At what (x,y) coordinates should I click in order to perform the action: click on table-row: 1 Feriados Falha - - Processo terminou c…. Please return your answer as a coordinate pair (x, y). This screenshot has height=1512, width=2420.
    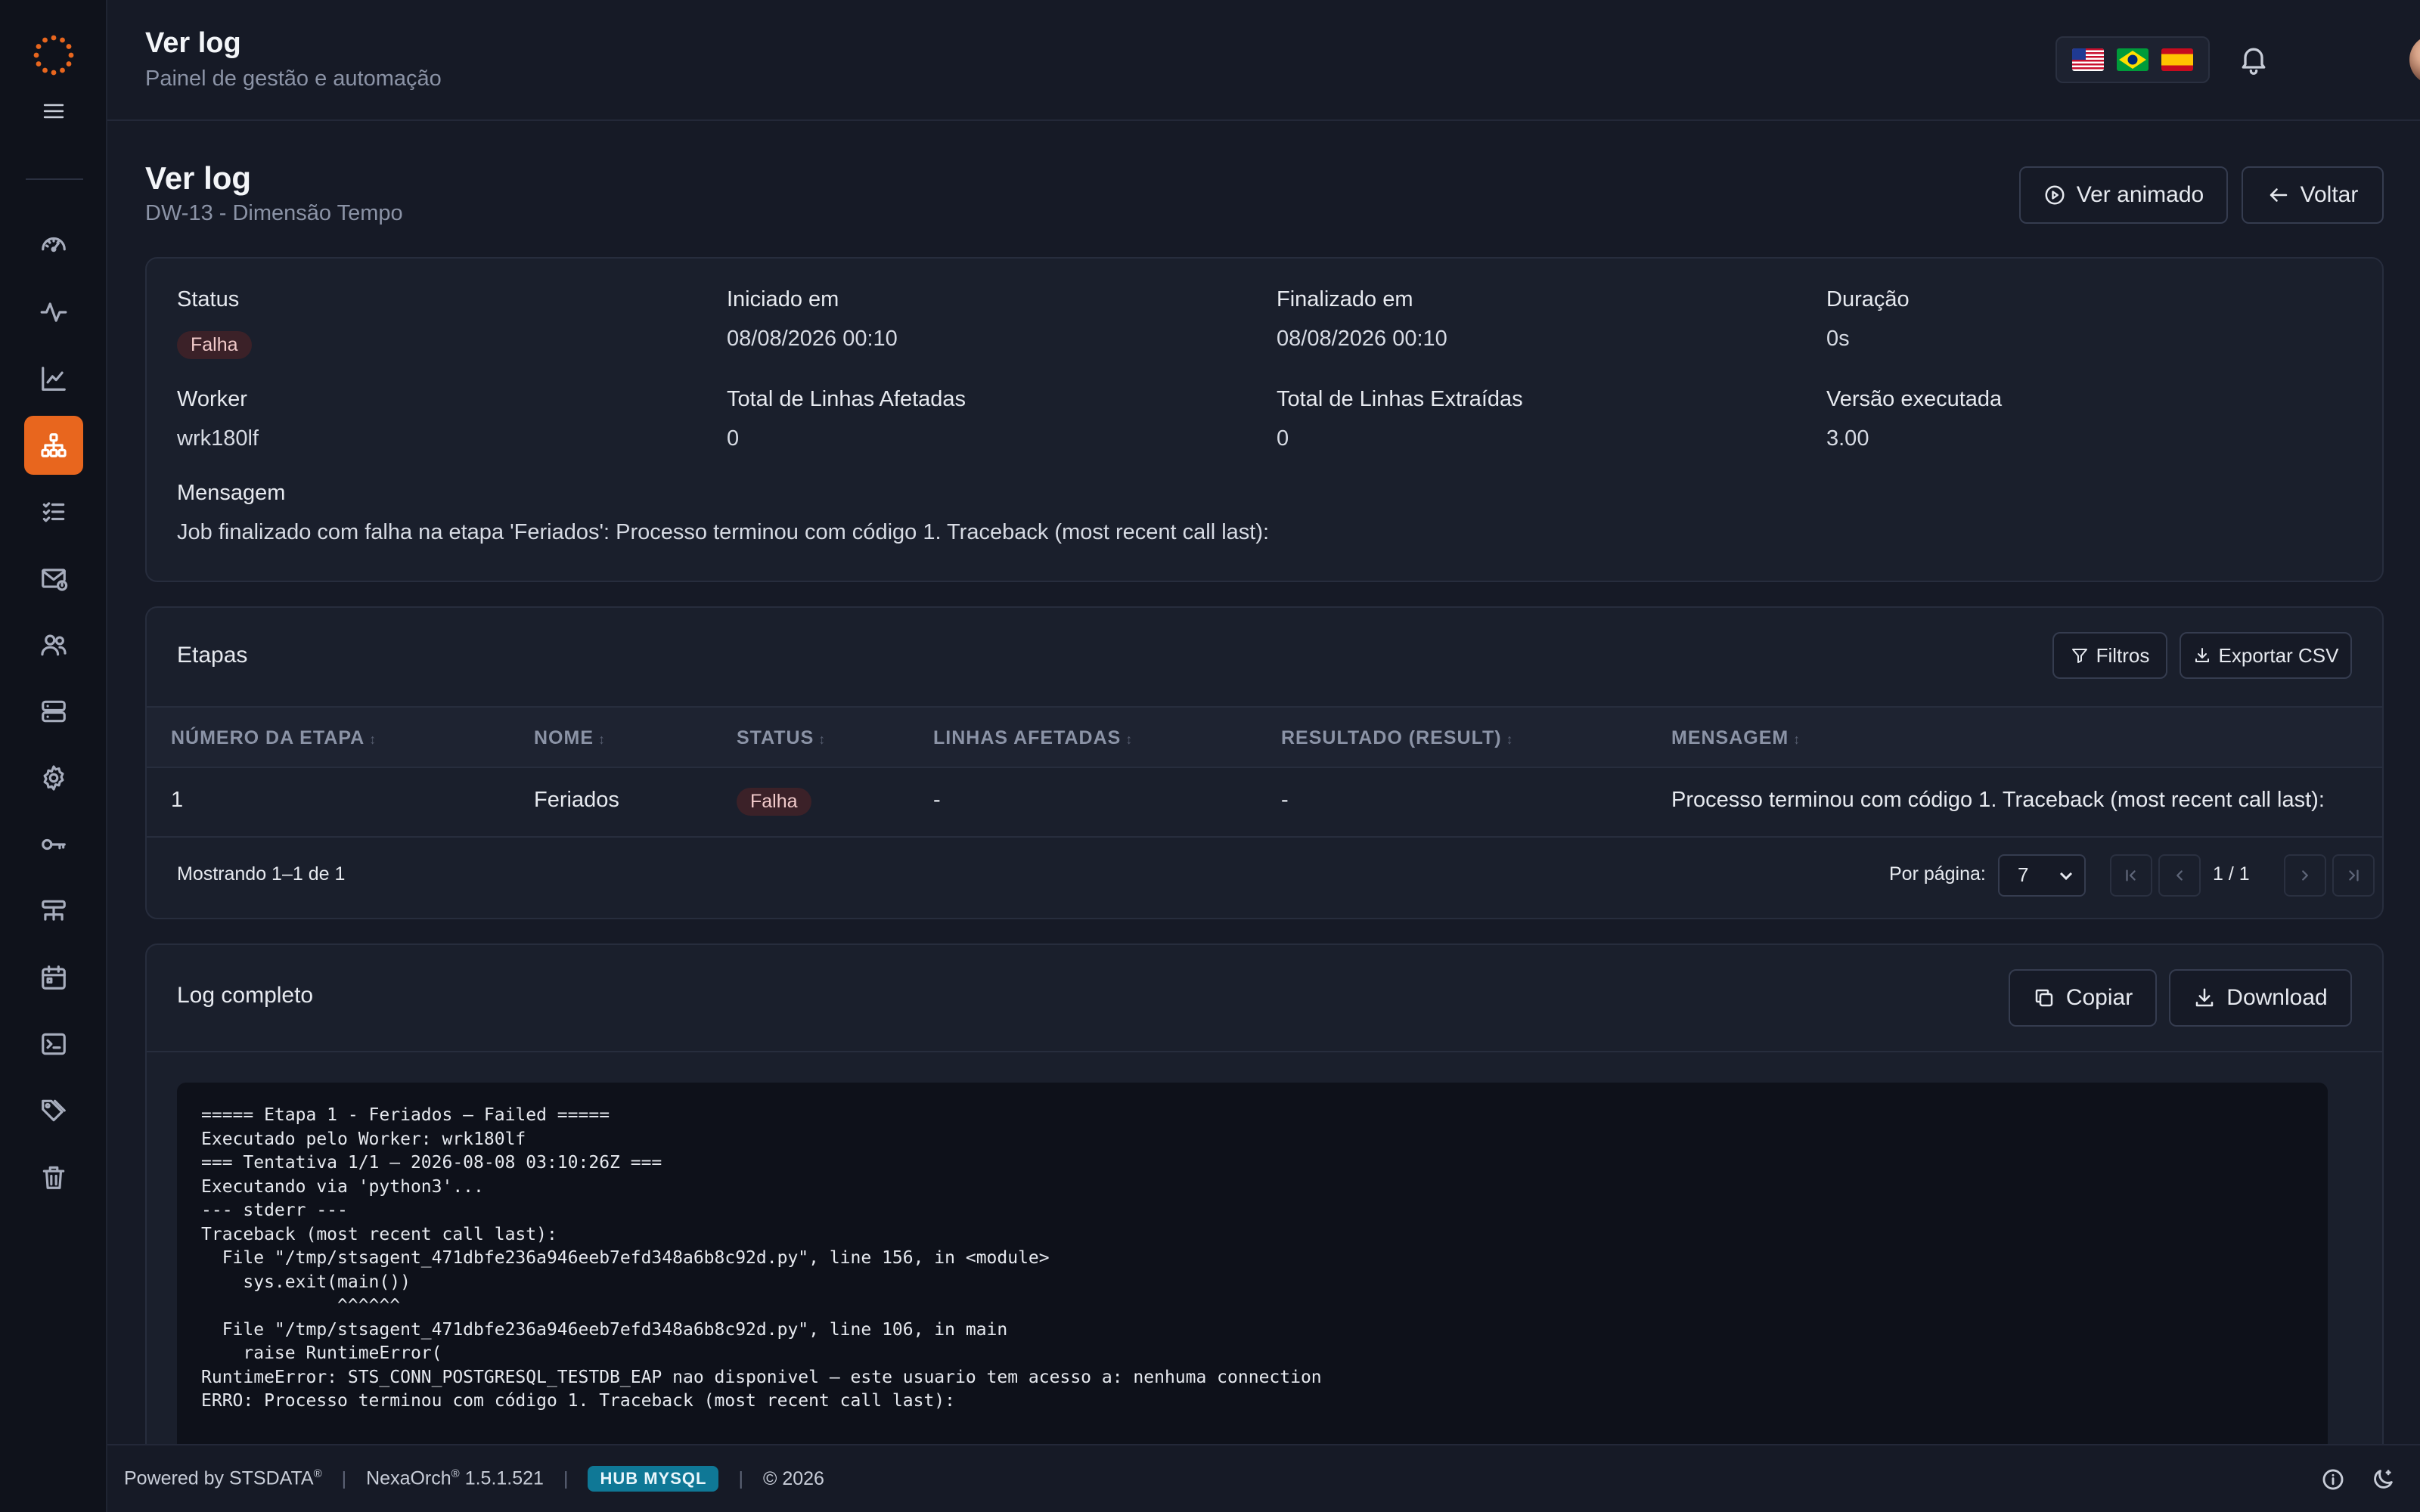
    Looking at the image, I should click on (1264, 802).